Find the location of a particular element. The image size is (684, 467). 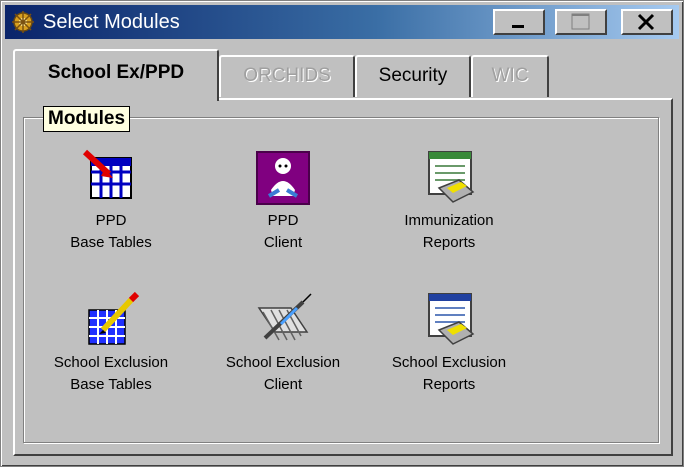

minimize-icon is located at coordinates (518, 26).